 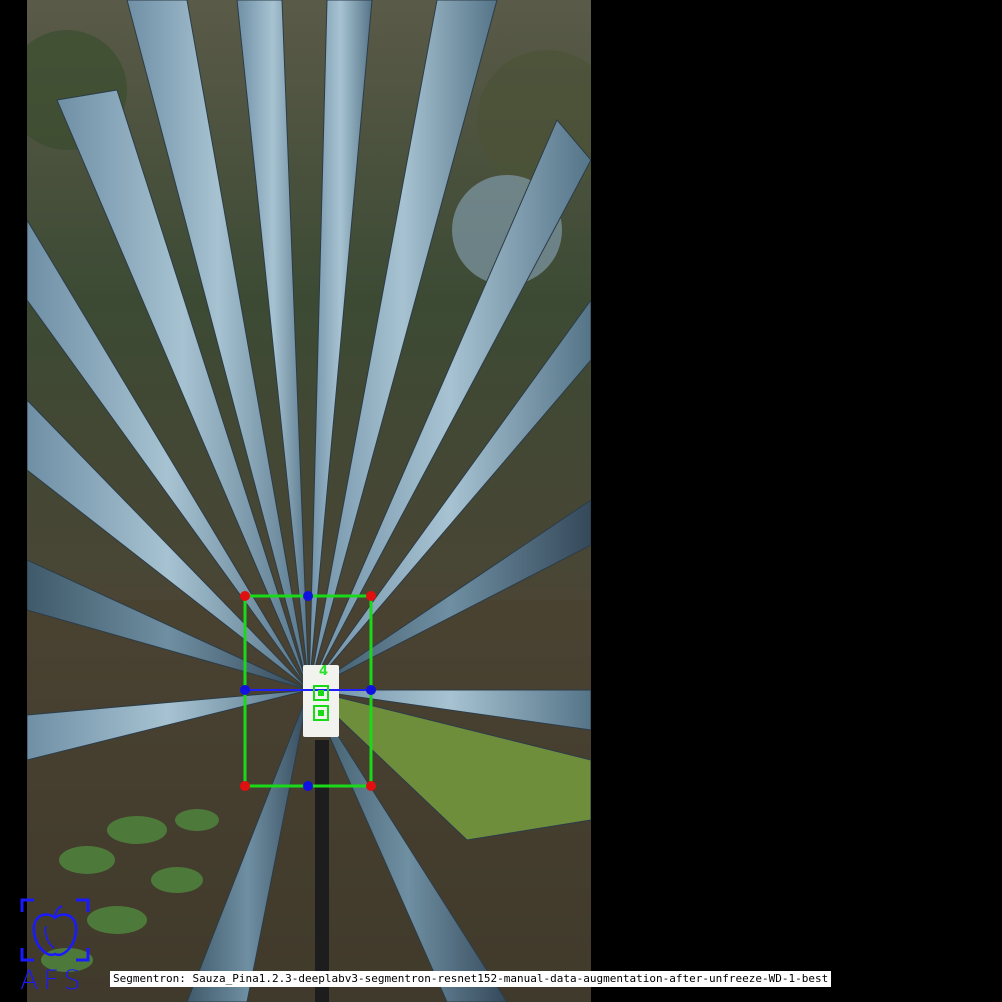 What do you see at coordinates (53, 980) in the screenshot?
I see `logo-text: AFS` at bounding box center [53, 980].